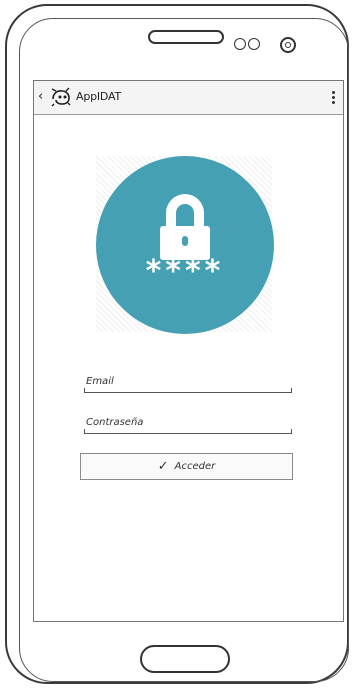  What do you see at coordinates (100, 381) in the screenshot?
I see `email-placeholder: Email` at bounding box center [100, 381].